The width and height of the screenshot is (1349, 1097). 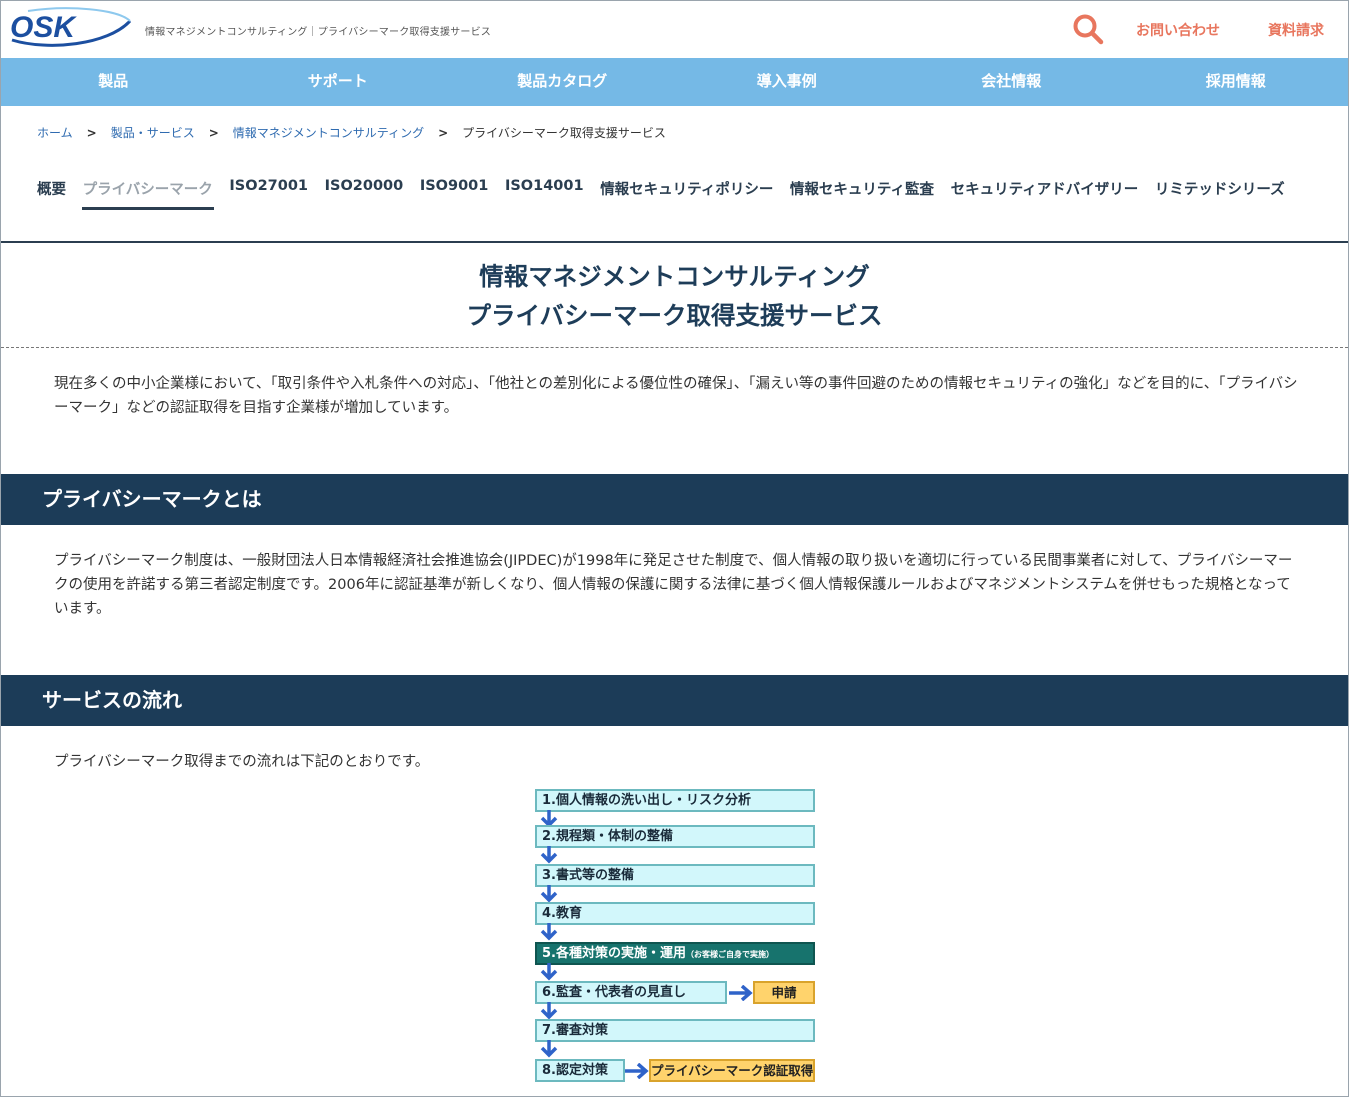 I want to click on tab-security-audit: 情報セキュリティ監査, so click(x=862, y=194).